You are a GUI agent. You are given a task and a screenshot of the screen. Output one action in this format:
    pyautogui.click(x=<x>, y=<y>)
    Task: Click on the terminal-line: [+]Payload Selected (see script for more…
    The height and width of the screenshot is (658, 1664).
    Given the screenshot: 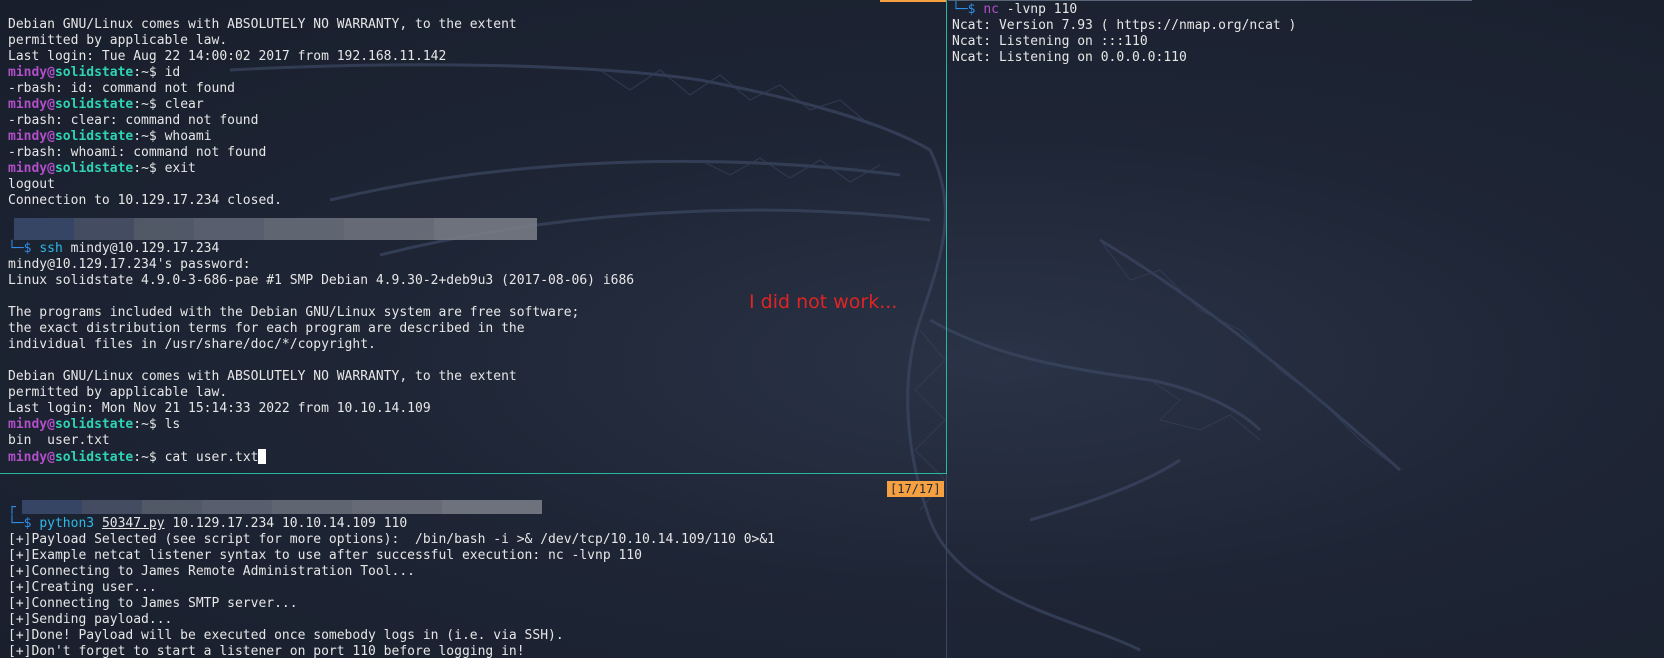 What is the action you would take?
    pyautogui.click(x=392, y=539)
    